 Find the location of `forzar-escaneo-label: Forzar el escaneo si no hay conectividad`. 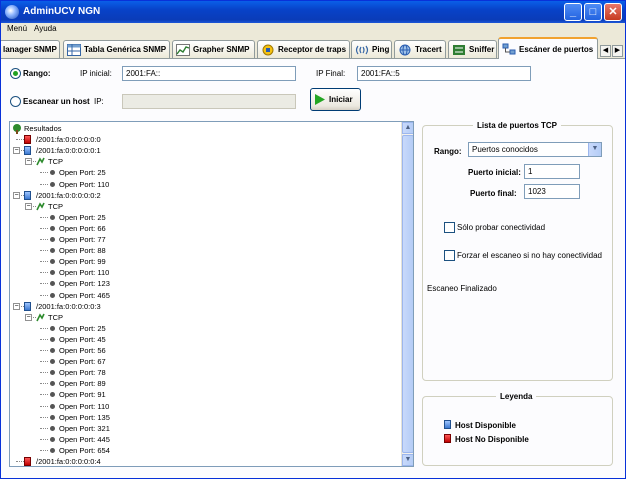

forzar-escaneo-label: Forzar el escaneo si no hay conectividad is located at coordinates (529, 255).